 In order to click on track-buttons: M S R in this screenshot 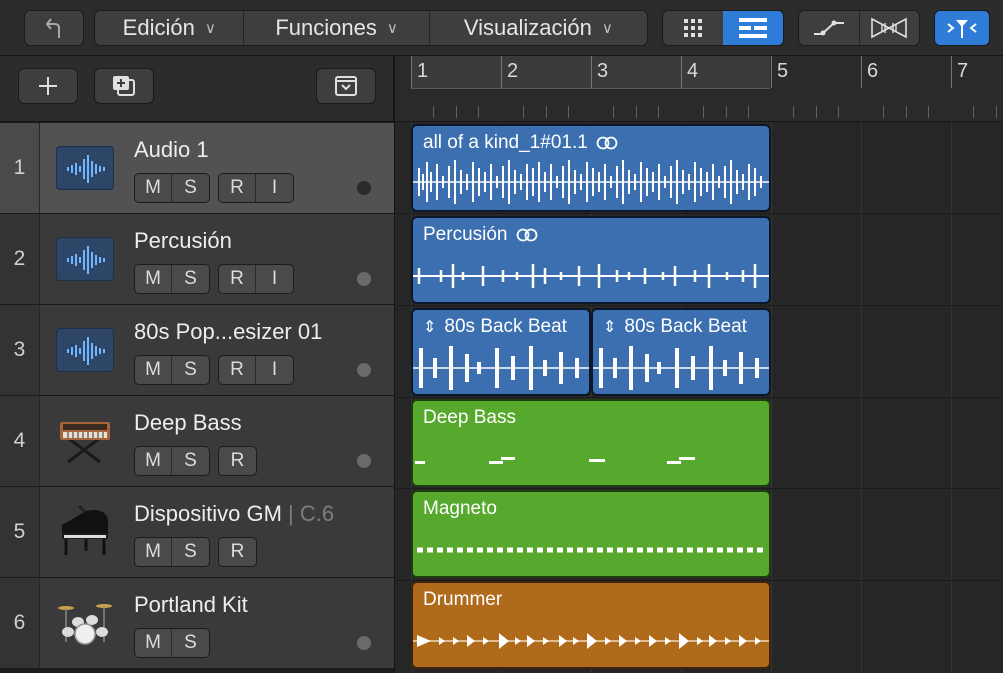, I will do `click(195, 461)`.